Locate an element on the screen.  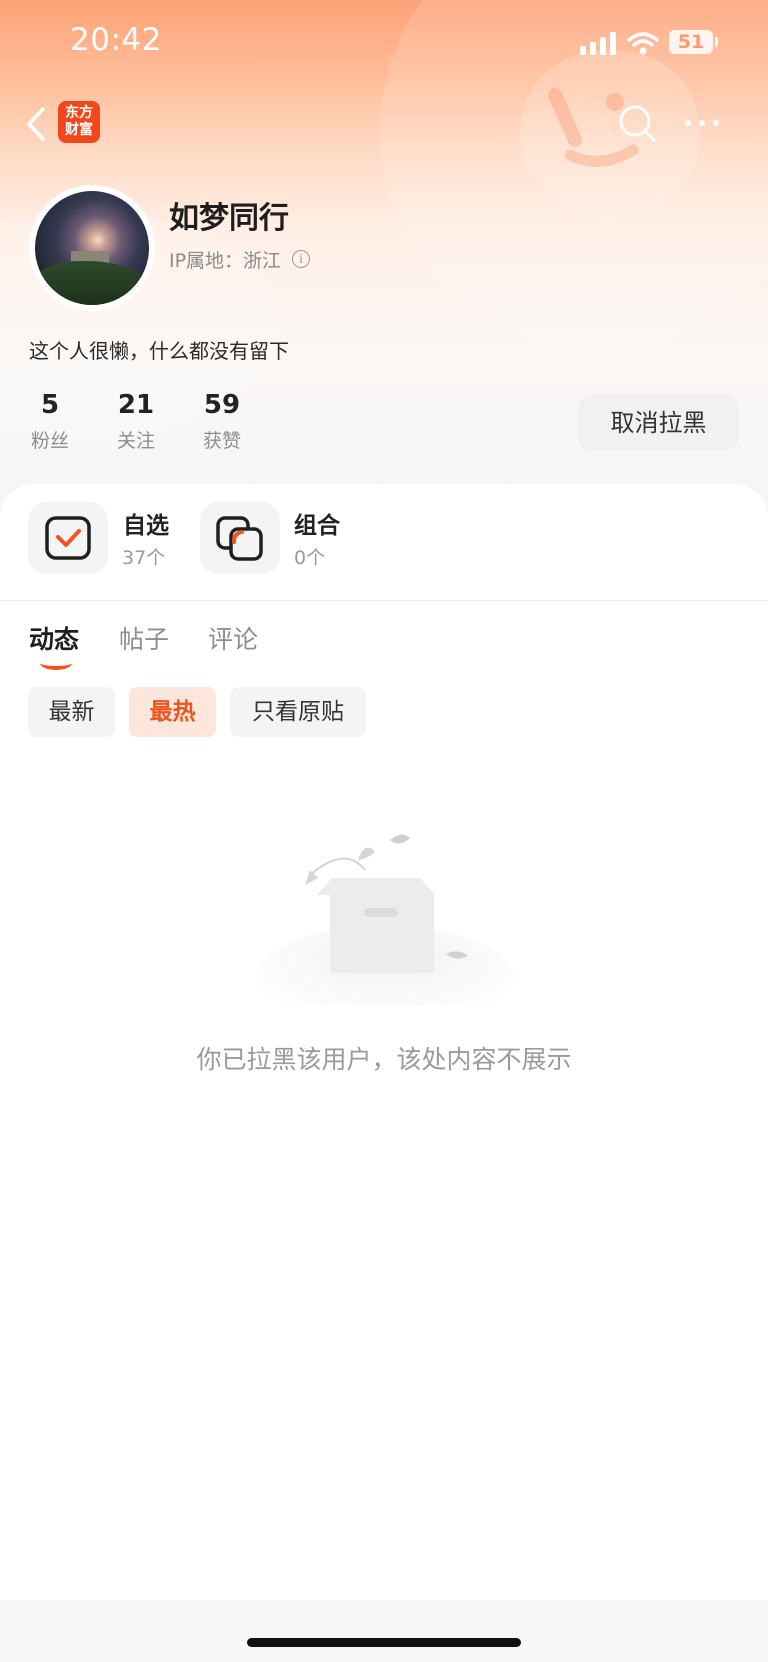
mascot-decoration-icon is located at coordinates (610, 140).